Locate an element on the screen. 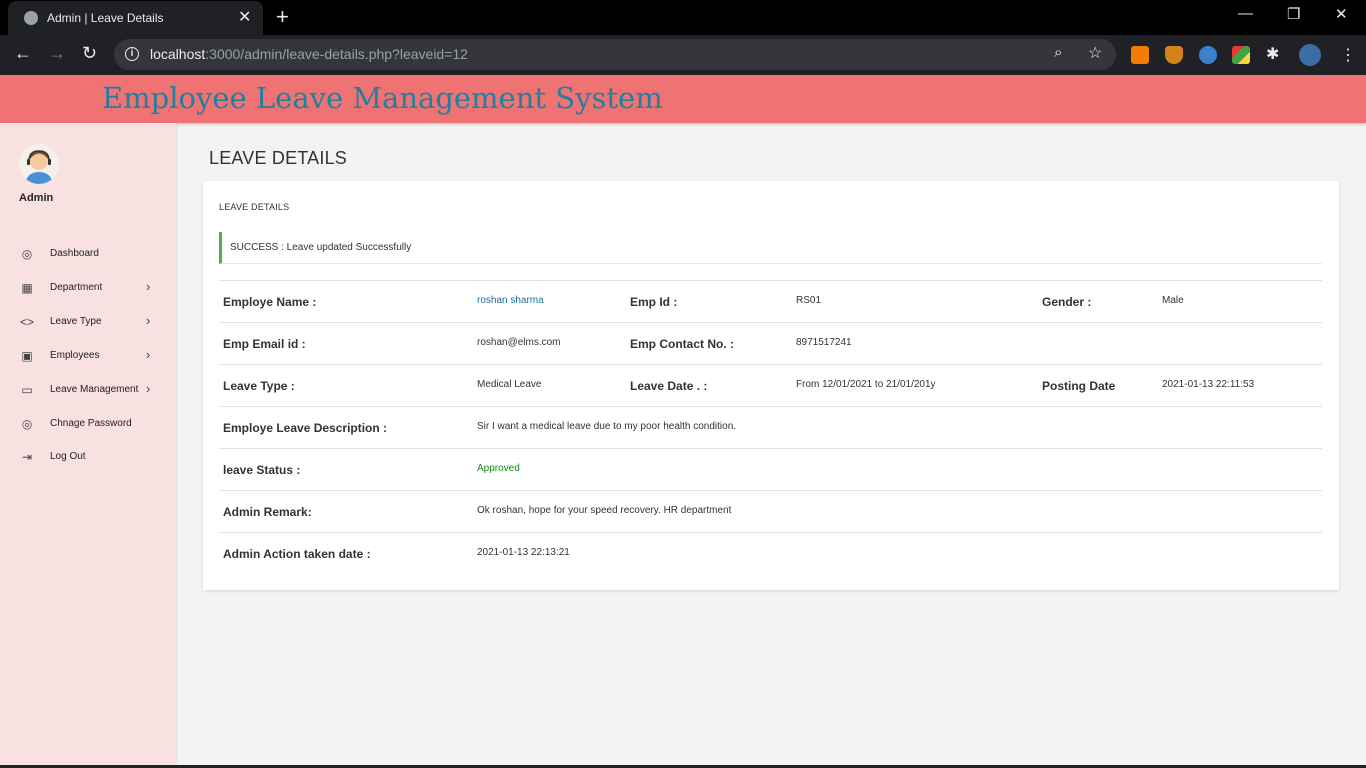 This screenshot has width=1366, height=768. logout-icon: ⇥ is located at coordinates (27, 457).